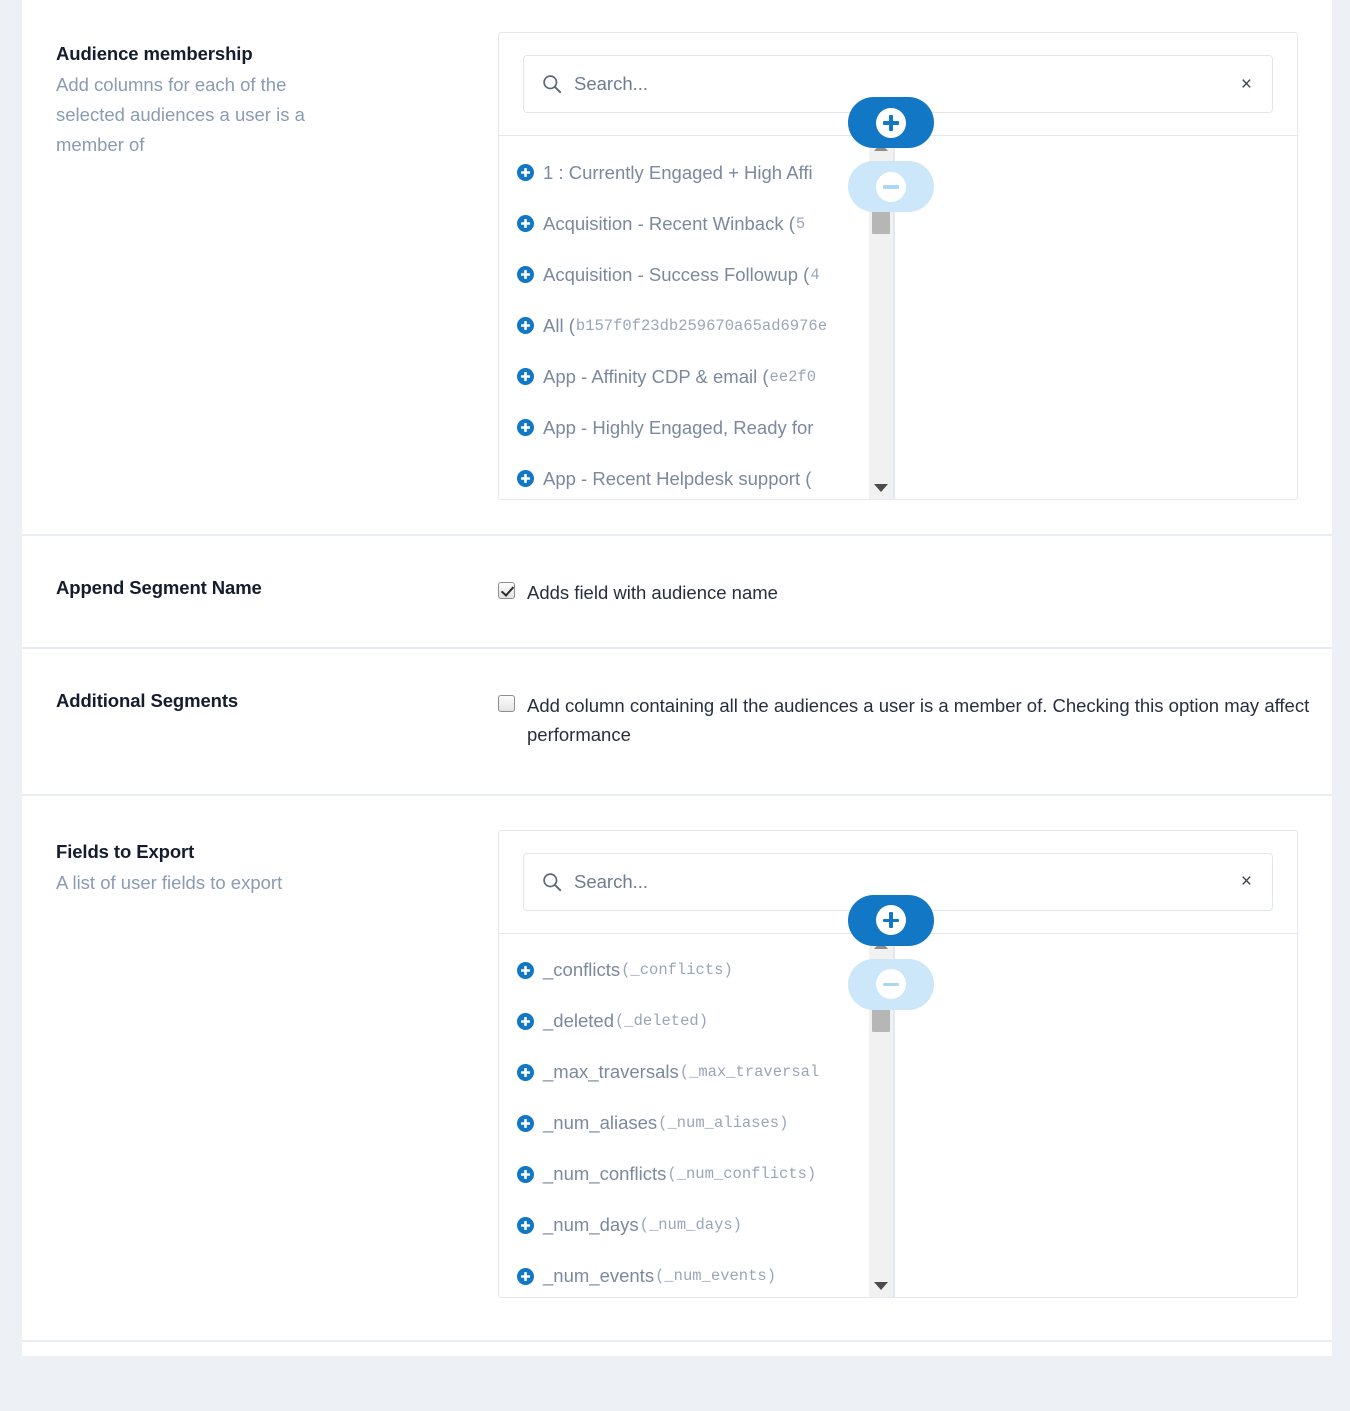 The height and width of the screenshot is (1411, 1350). What do you see at coordinates (656, 376) in the screenshot?
I see `list-item-label: App - Affinity CDP & email (` at bounding box center [656, 376].